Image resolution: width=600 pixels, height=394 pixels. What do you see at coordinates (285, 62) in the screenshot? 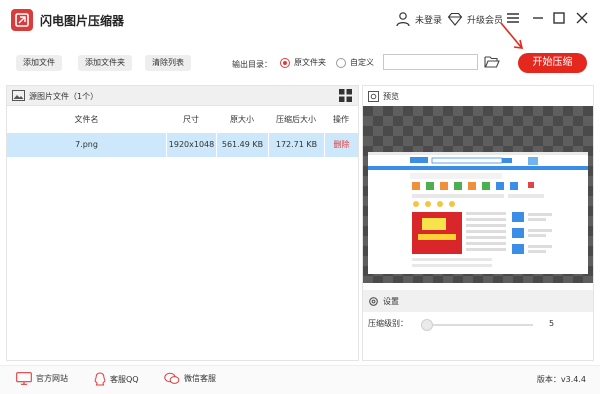
I see `radio-dot-selected` at bounding box center [285, 62].